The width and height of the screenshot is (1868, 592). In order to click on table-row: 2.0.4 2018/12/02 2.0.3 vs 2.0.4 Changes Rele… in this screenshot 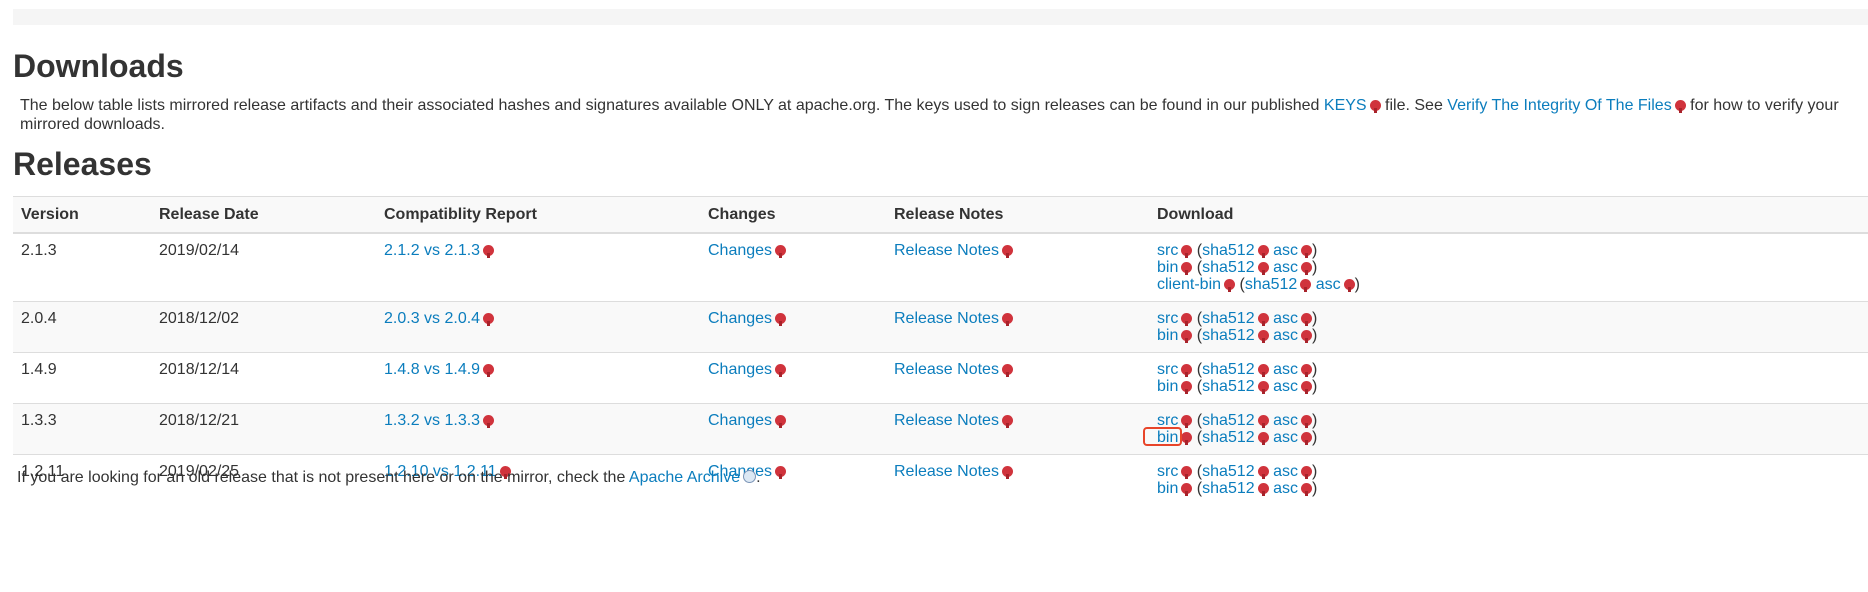, I will do `click(940, 327)`.